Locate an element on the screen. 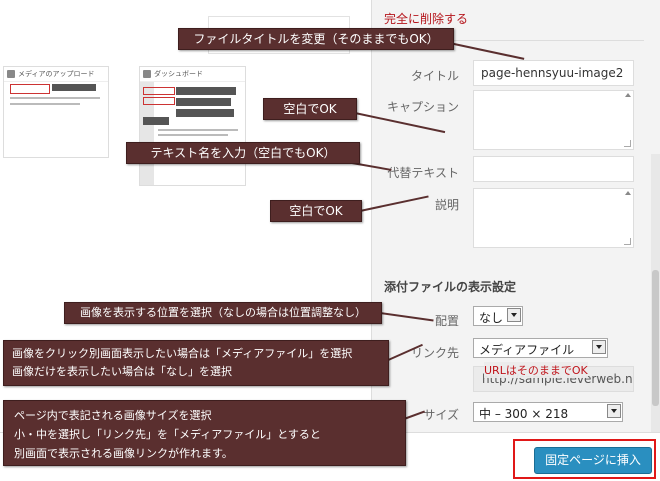  title-field: page-hennsyuu-image2 is located at coordinates (553, 73).